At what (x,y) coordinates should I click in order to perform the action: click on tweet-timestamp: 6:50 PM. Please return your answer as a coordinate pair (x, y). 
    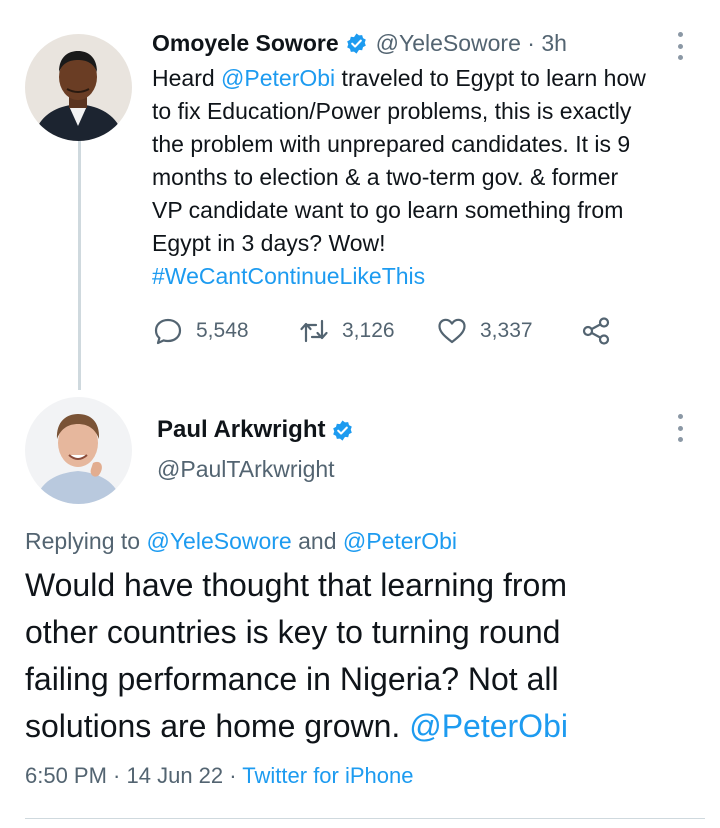
    Looking at the image, I should click on (66, 775).